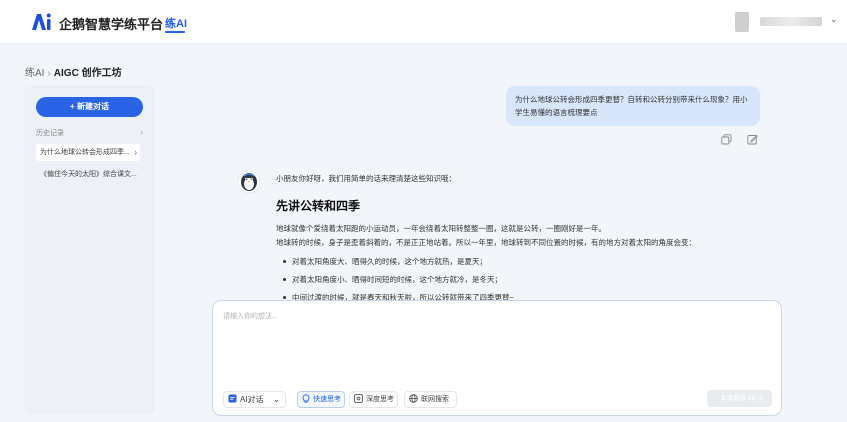 The height and width of the screenshot is (422, 847). Describe the element at coordinates (413, 398) in the screenshot. I see `globe-icon` at that location.